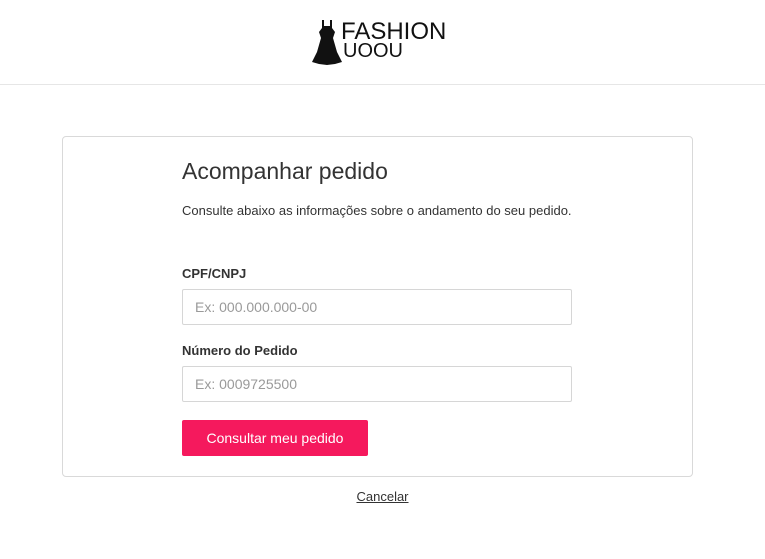 This screenshot has height=559, width=765. I want to click on cancel-row: Cancelar, so click(382, 497).